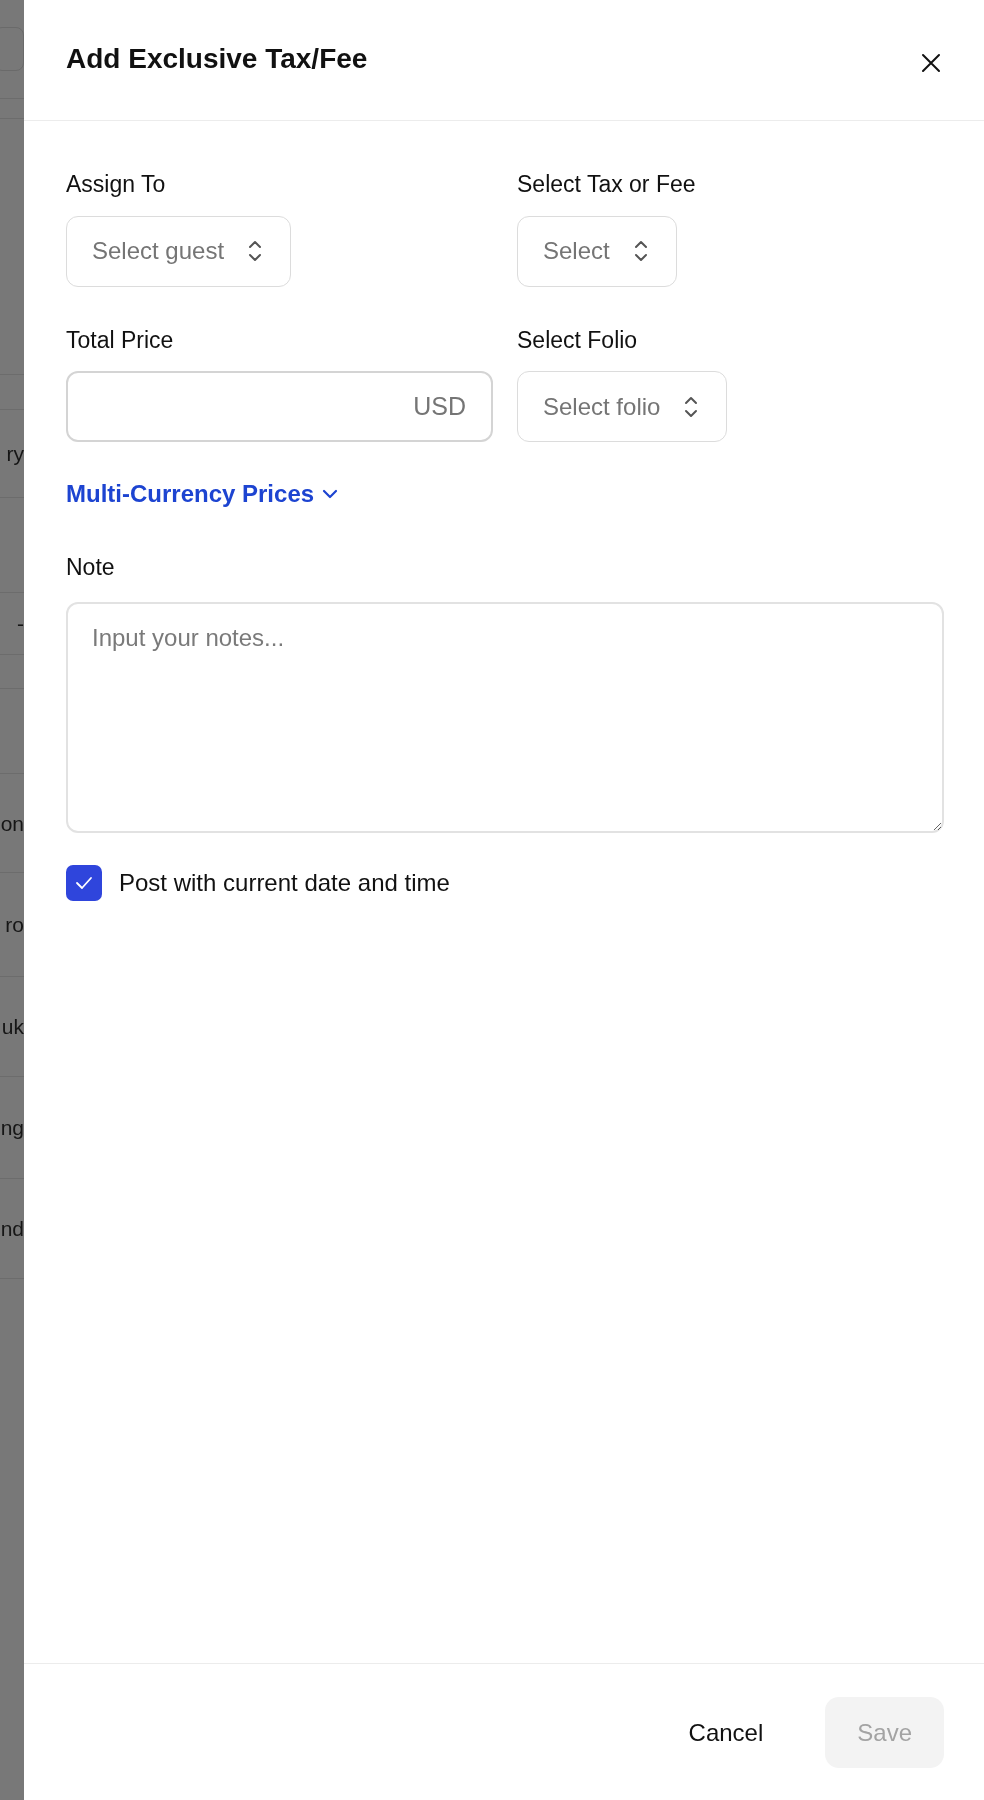 This screenshot has width=984, height=1800. I want to click on checkbox-label: Post with current date and time, so click(284, 882).